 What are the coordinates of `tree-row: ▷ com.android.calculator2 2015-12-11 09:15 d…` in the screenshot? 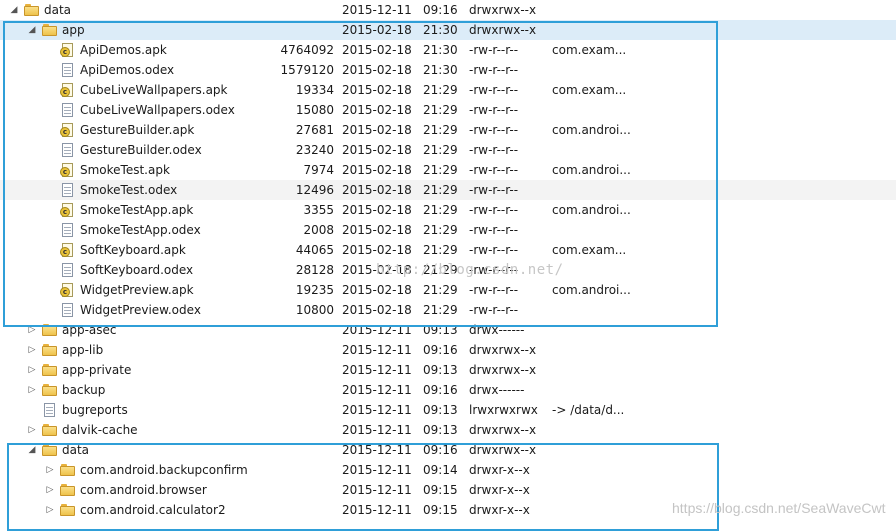 It's located at (448, 510).